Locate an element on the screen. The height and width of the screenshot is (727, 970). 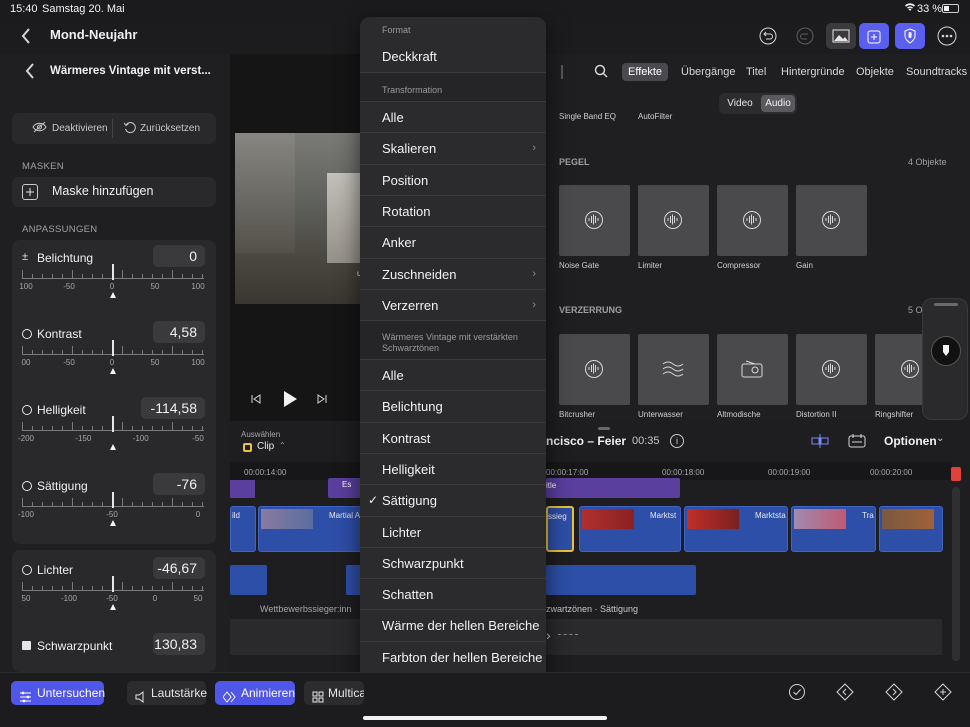
belichtung-value-field: 0 is located at coordinates (179, 256).